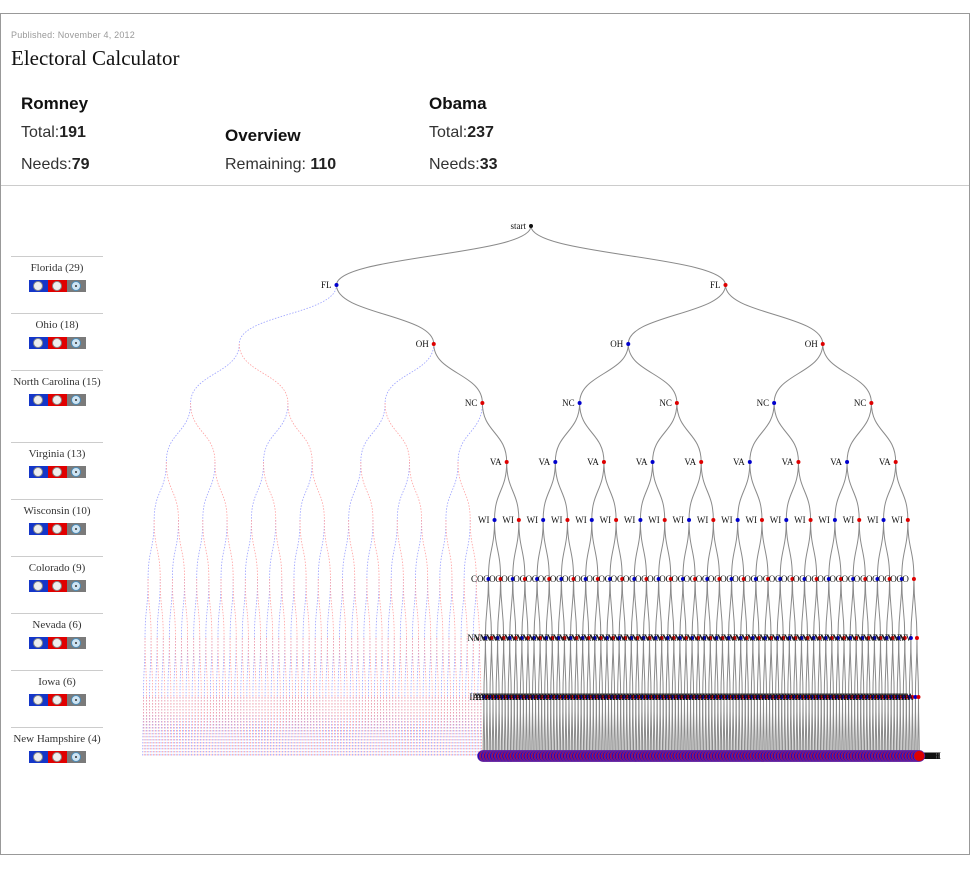  What do you see at coordinates (513, 579) in the screenshot?
I see `tree-node-label: CO` at bounding box center [513, 579].